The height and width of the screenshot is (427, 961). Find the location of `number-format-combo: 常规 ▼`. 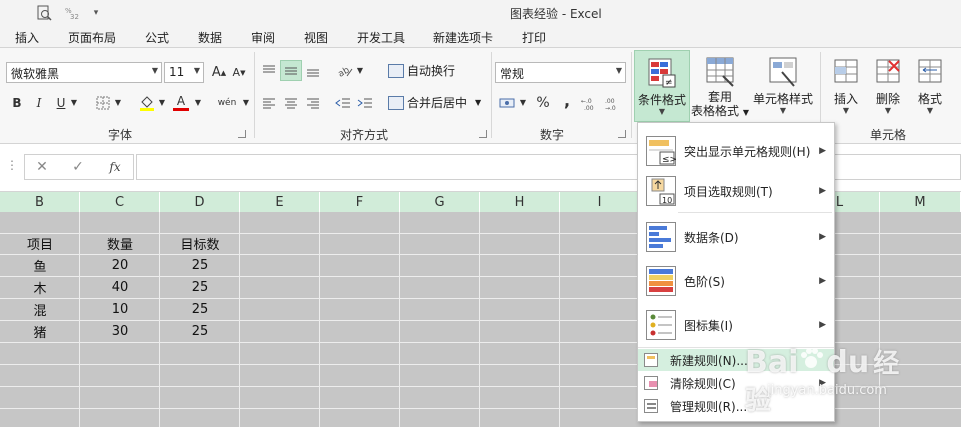

number-format-combo: 常规 ▼ is located at coordinates (560, 72).